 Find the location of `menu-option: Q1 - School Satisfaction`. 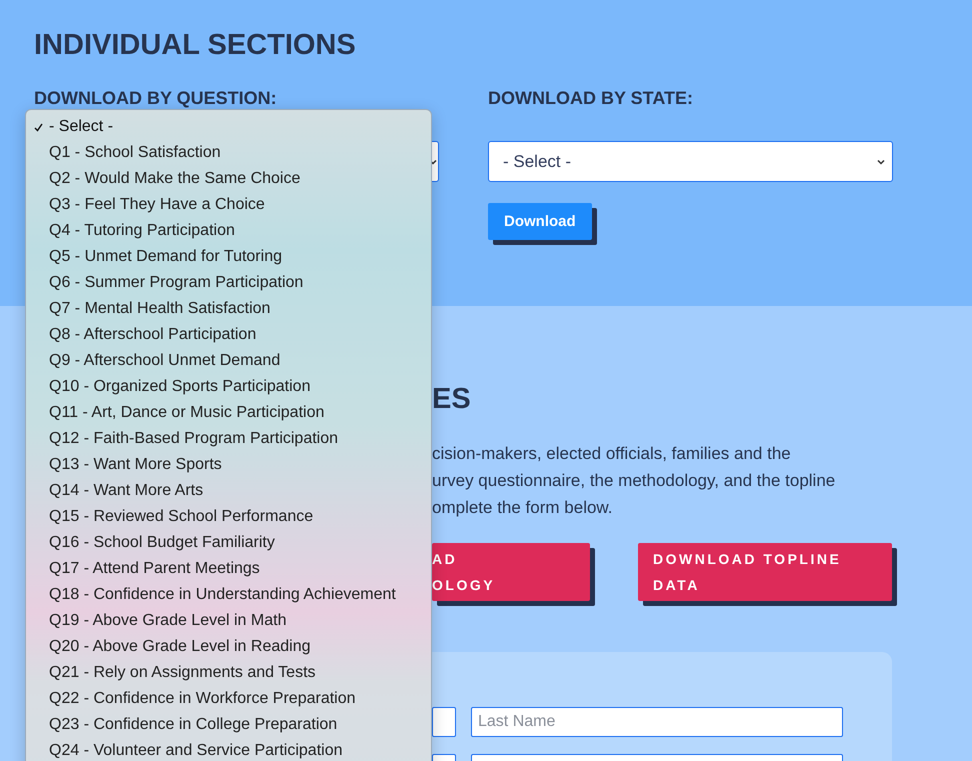

menu-option: Q1 - School Satisfaction is located at coordinates (228, 153).